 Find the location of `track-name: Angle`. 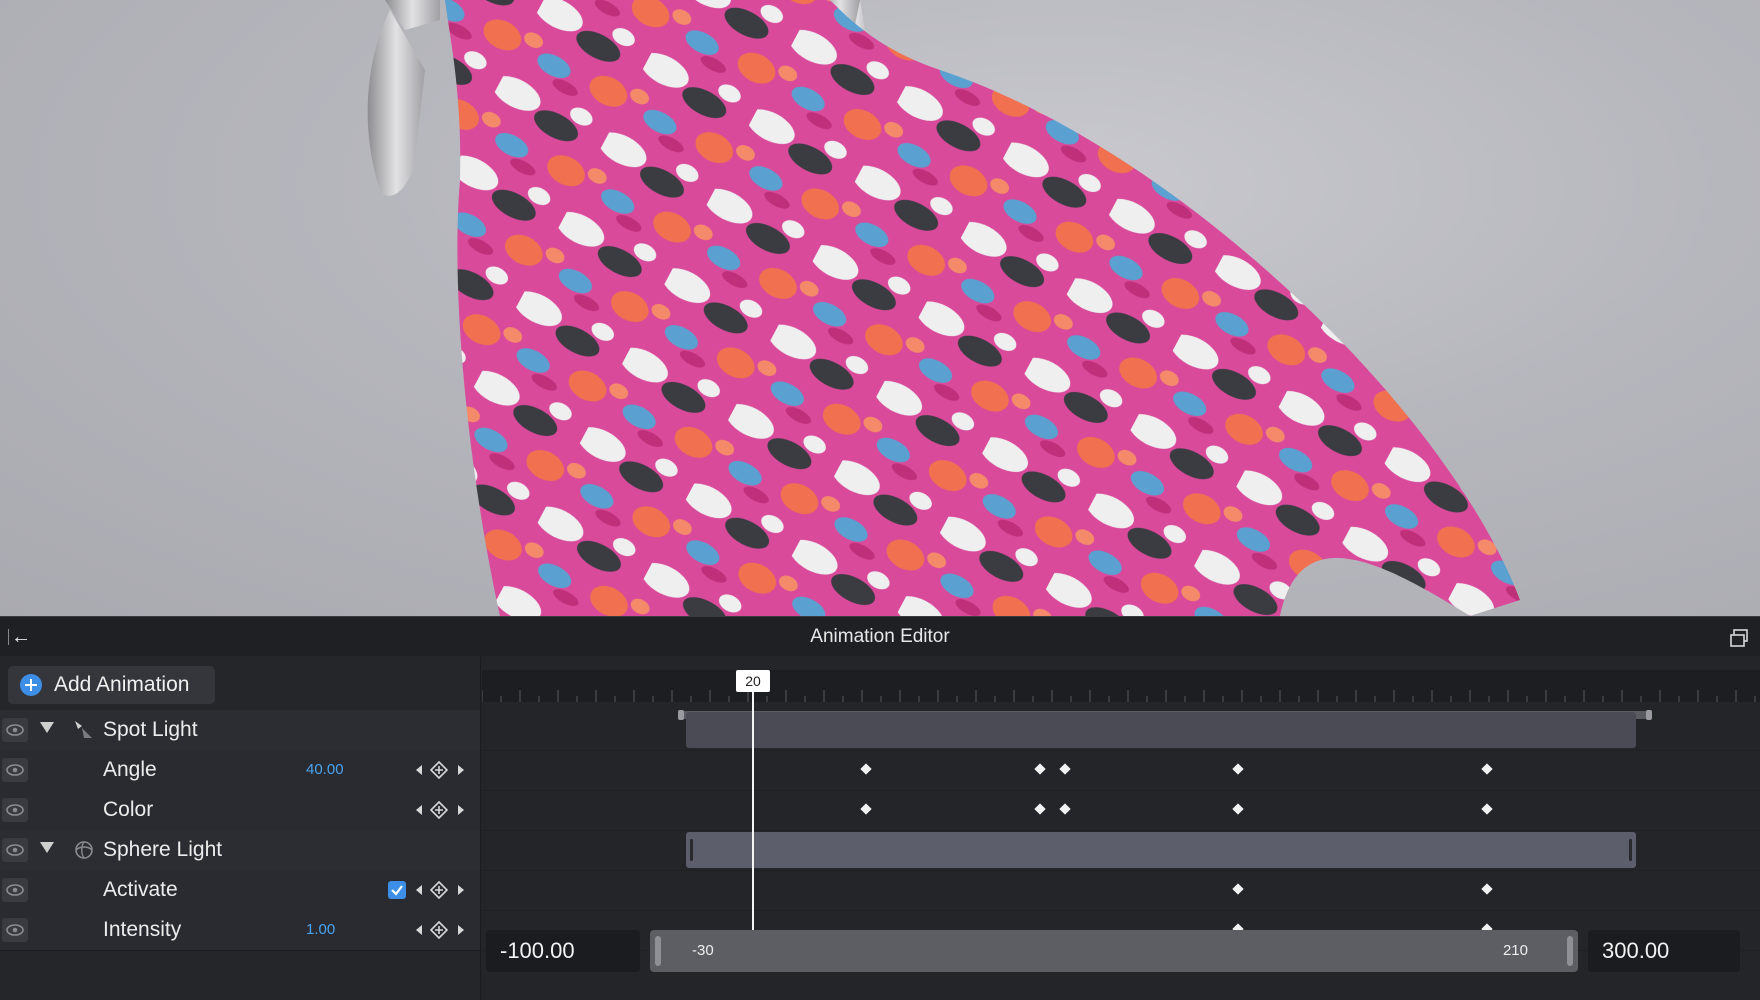

track-name: Angle is located at coordinates (130, 769).